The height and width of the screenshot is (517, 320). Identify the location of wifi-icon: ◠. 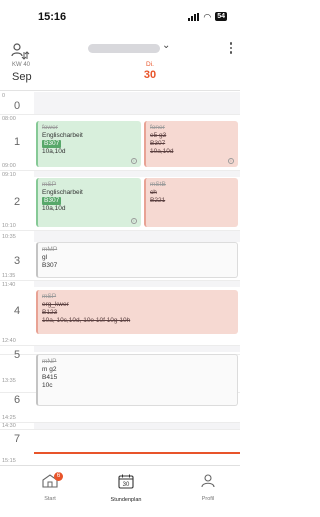
(207, 16).